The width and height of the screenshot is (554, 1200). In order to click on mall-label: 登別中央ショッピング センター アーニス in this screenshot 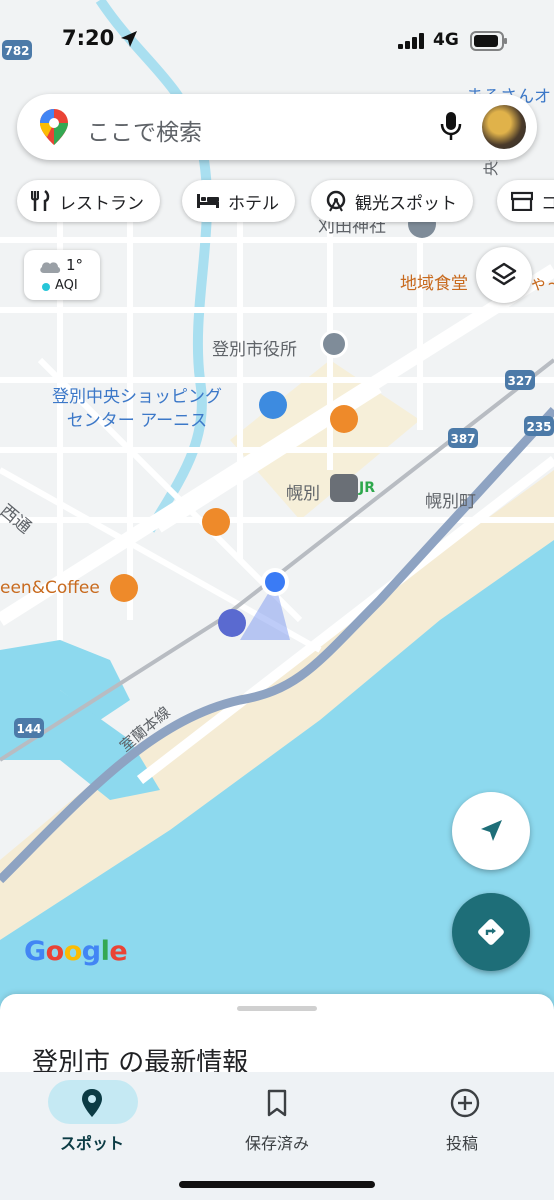, I will do `click(137, 409)`.